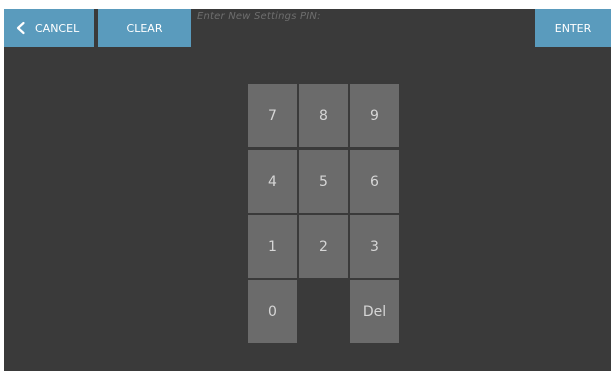 This screenshot has width=615, height=373. What do you see at coordinates (374, 115) in the screenshot?
I see `key-9: 9` at bounding box center [374, 115].